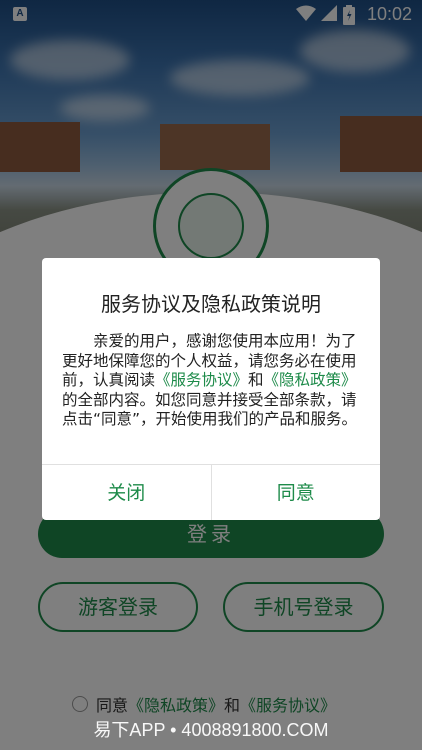  Describe the element at coordinates (210, 409) in the screenshot. I see `dialog-body-text-2: 的全部内容。如您同意并接受全部条款，请点击“同意”，开始使用我们的产品和服务。` at that location.